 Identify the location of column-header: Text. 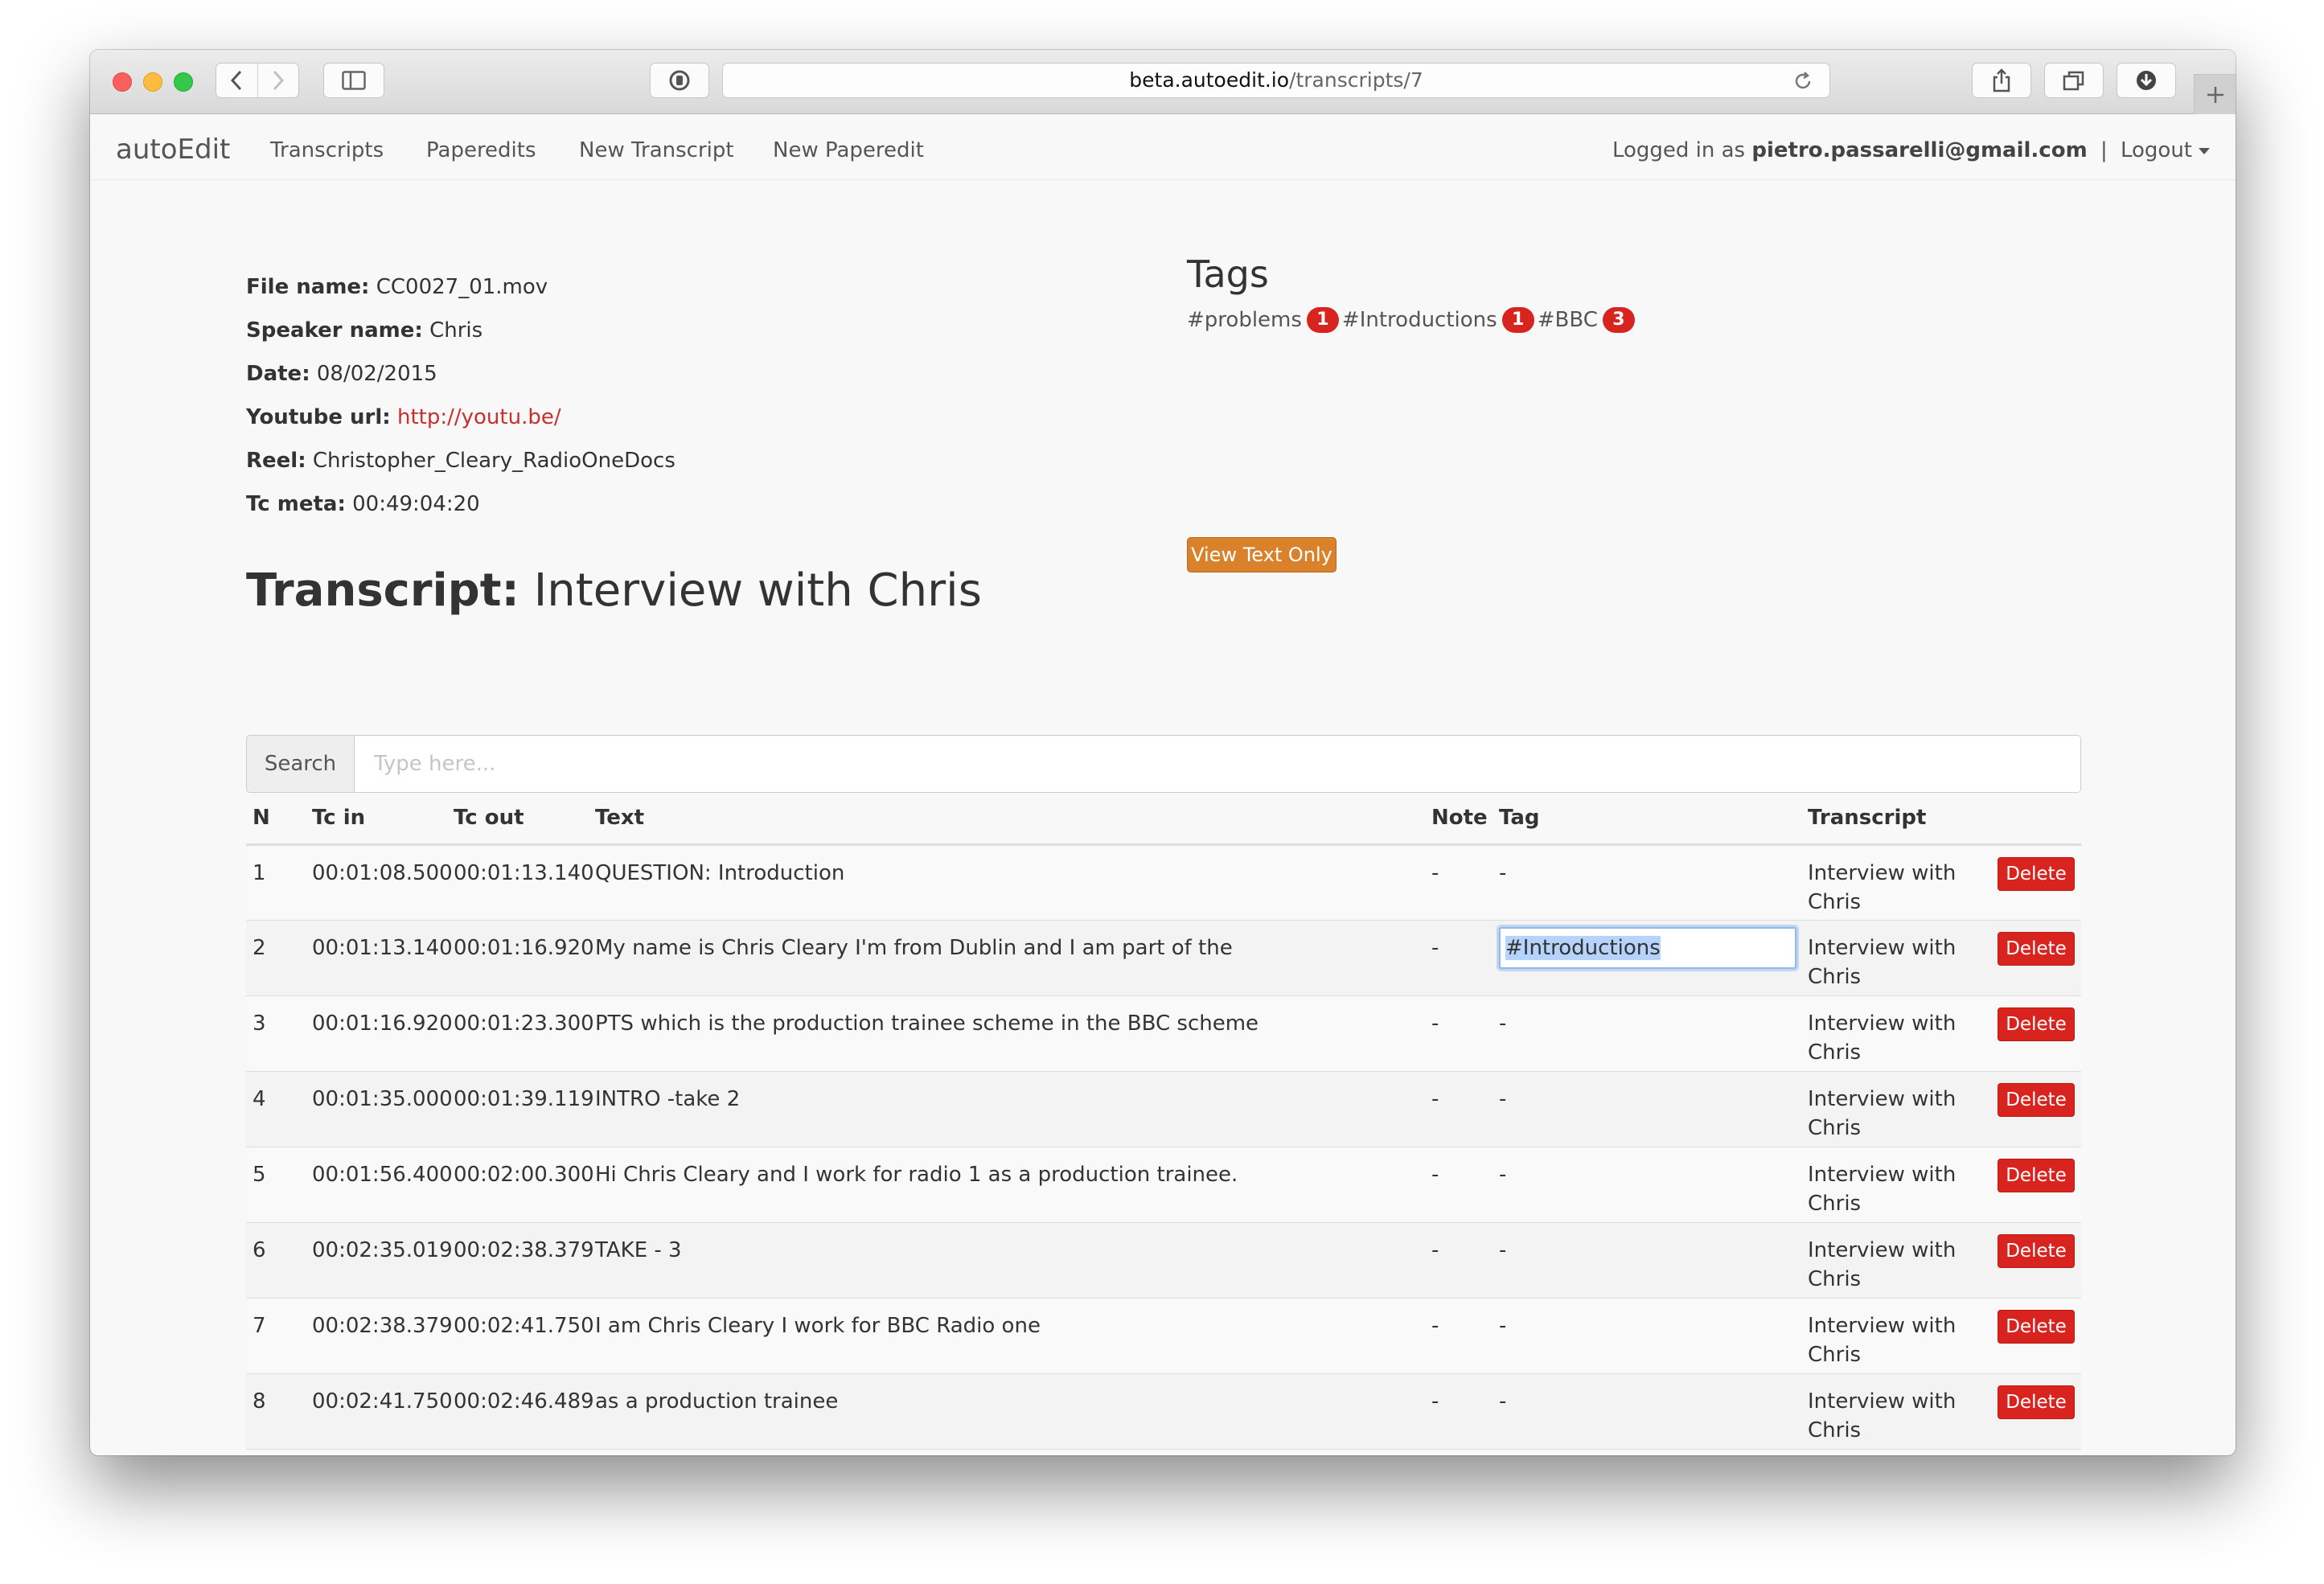
(1007, 819).